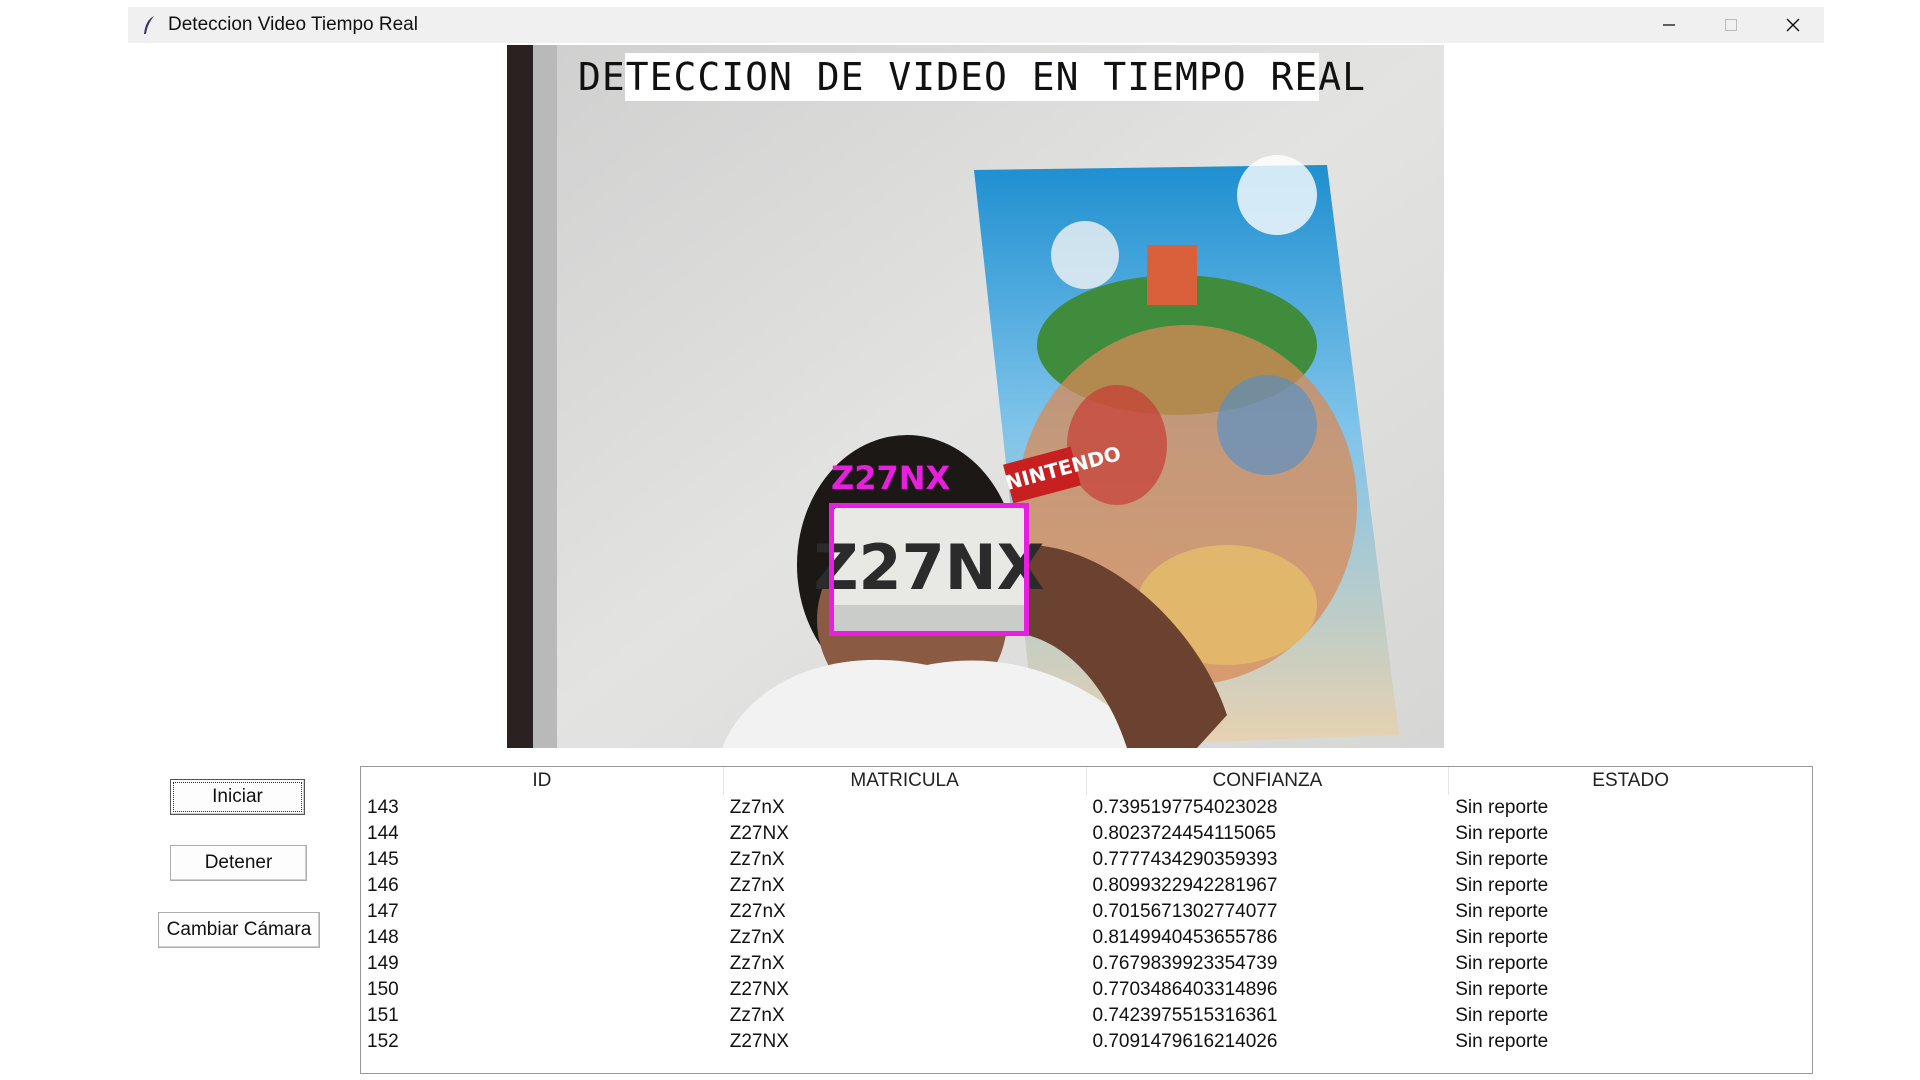 Image resolution: width=1920 pixels, height=1080 pixels. Describe the element at coordinates (891, 478) in the screenshot. I see `detection-label: Z27NX` at that location.